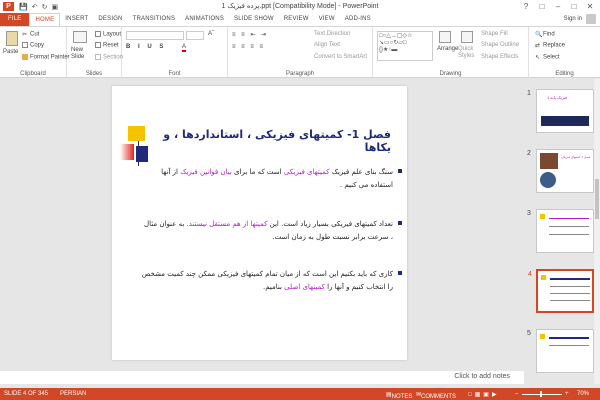 This screenshot has height=400, width=600. I want to click on zoom-level: 70%, so click(583, 394).